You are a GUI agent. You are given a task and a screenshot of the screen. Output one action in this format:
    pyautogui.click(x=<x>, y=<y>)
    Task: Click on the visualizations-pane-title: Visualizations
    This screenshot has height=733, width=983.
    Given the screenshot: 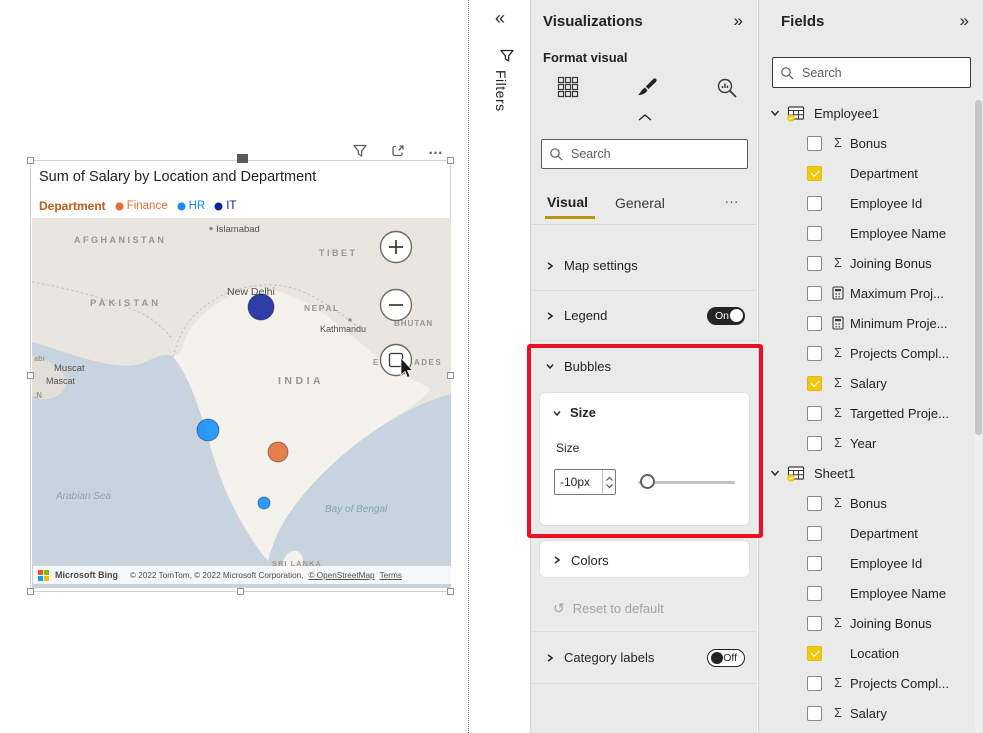 What is the action you would take?
    pyautogui.click(x=593, y=21)
    